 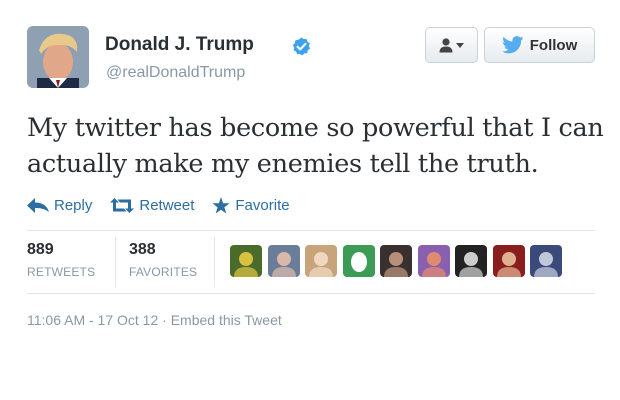 I want to click on favorites-stat: 388 FAVORITES, so click(x=163, y=260).